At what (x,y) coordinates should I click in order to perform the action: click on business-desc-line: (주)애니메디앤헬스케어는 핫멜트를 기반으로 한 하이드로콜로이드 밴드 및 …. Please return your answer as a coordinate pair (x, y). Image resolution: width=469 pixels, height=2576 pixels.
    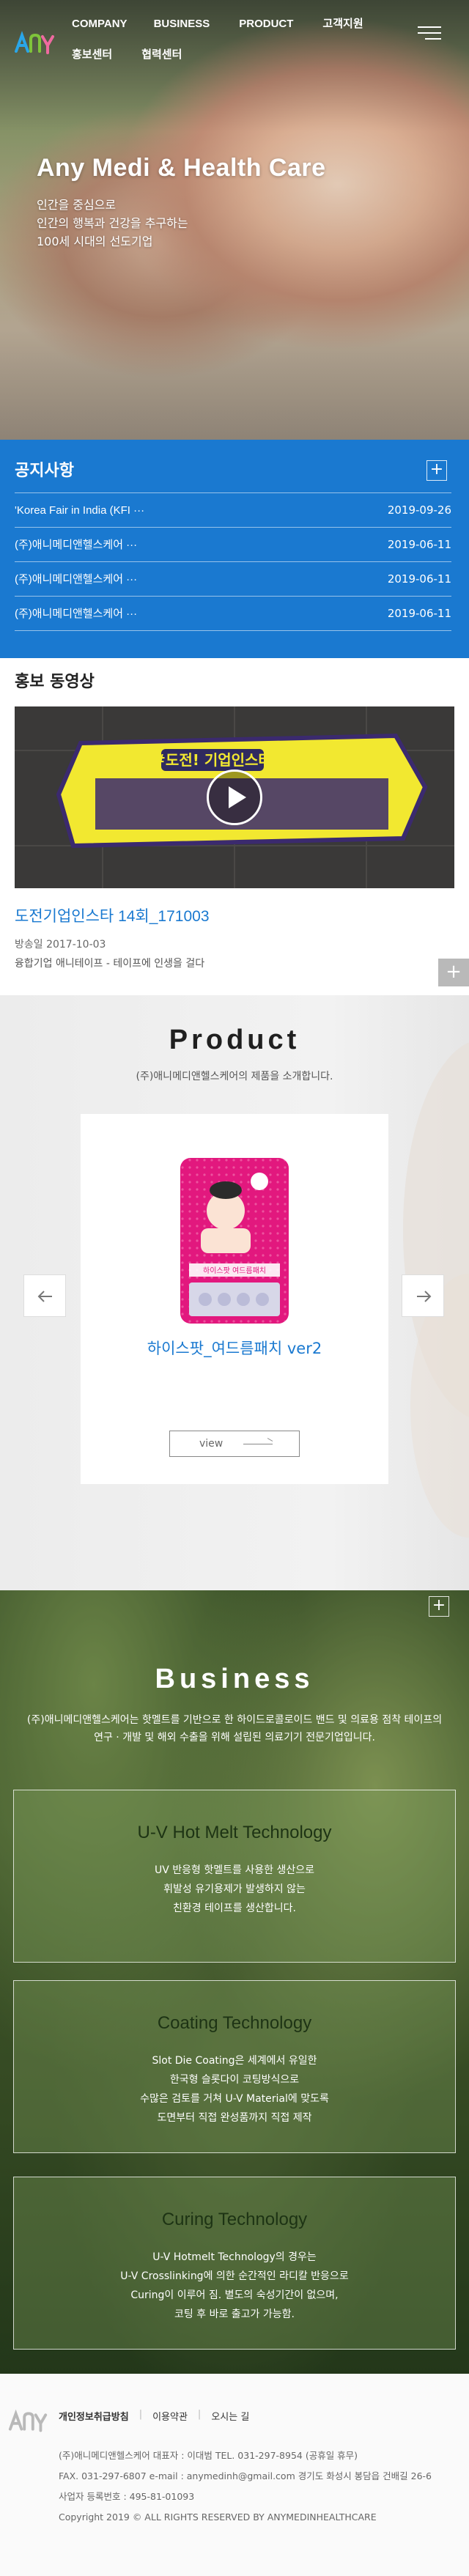
    Looking at the image, I should click on (234, 1720).